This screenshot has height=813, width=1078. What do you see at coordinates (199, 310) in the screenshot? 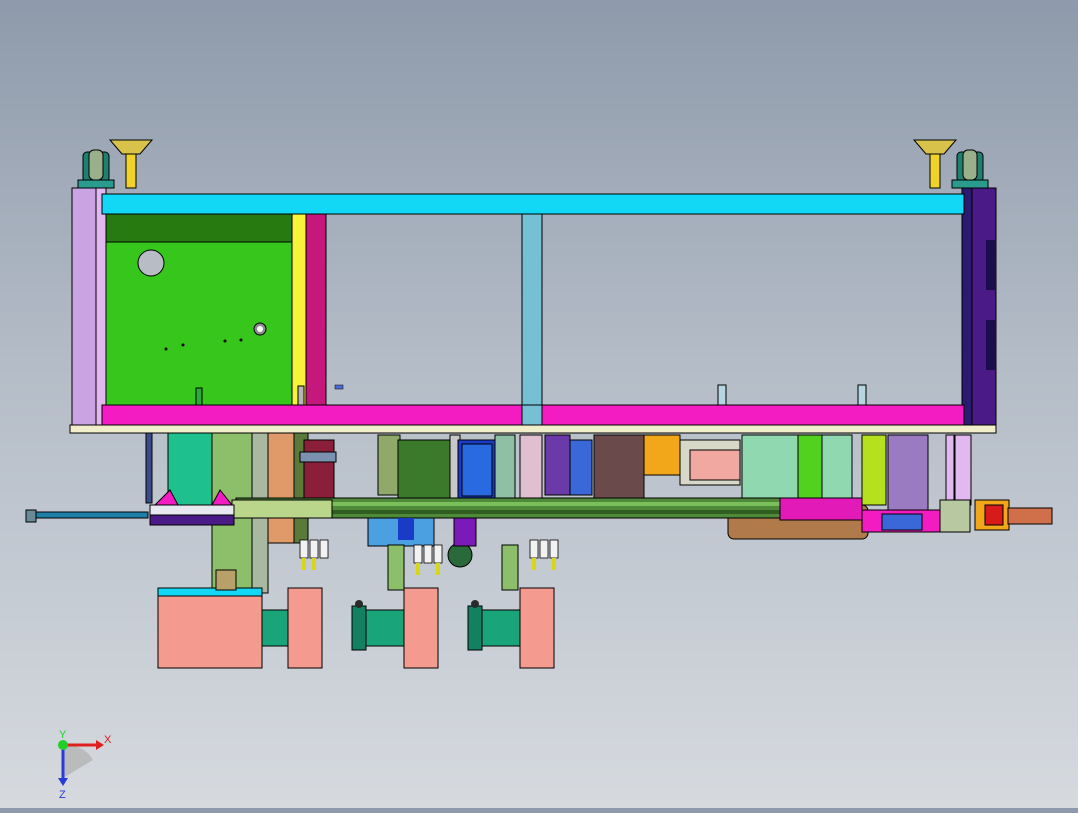
I see `green-panel` at bounding box center [199, 310].